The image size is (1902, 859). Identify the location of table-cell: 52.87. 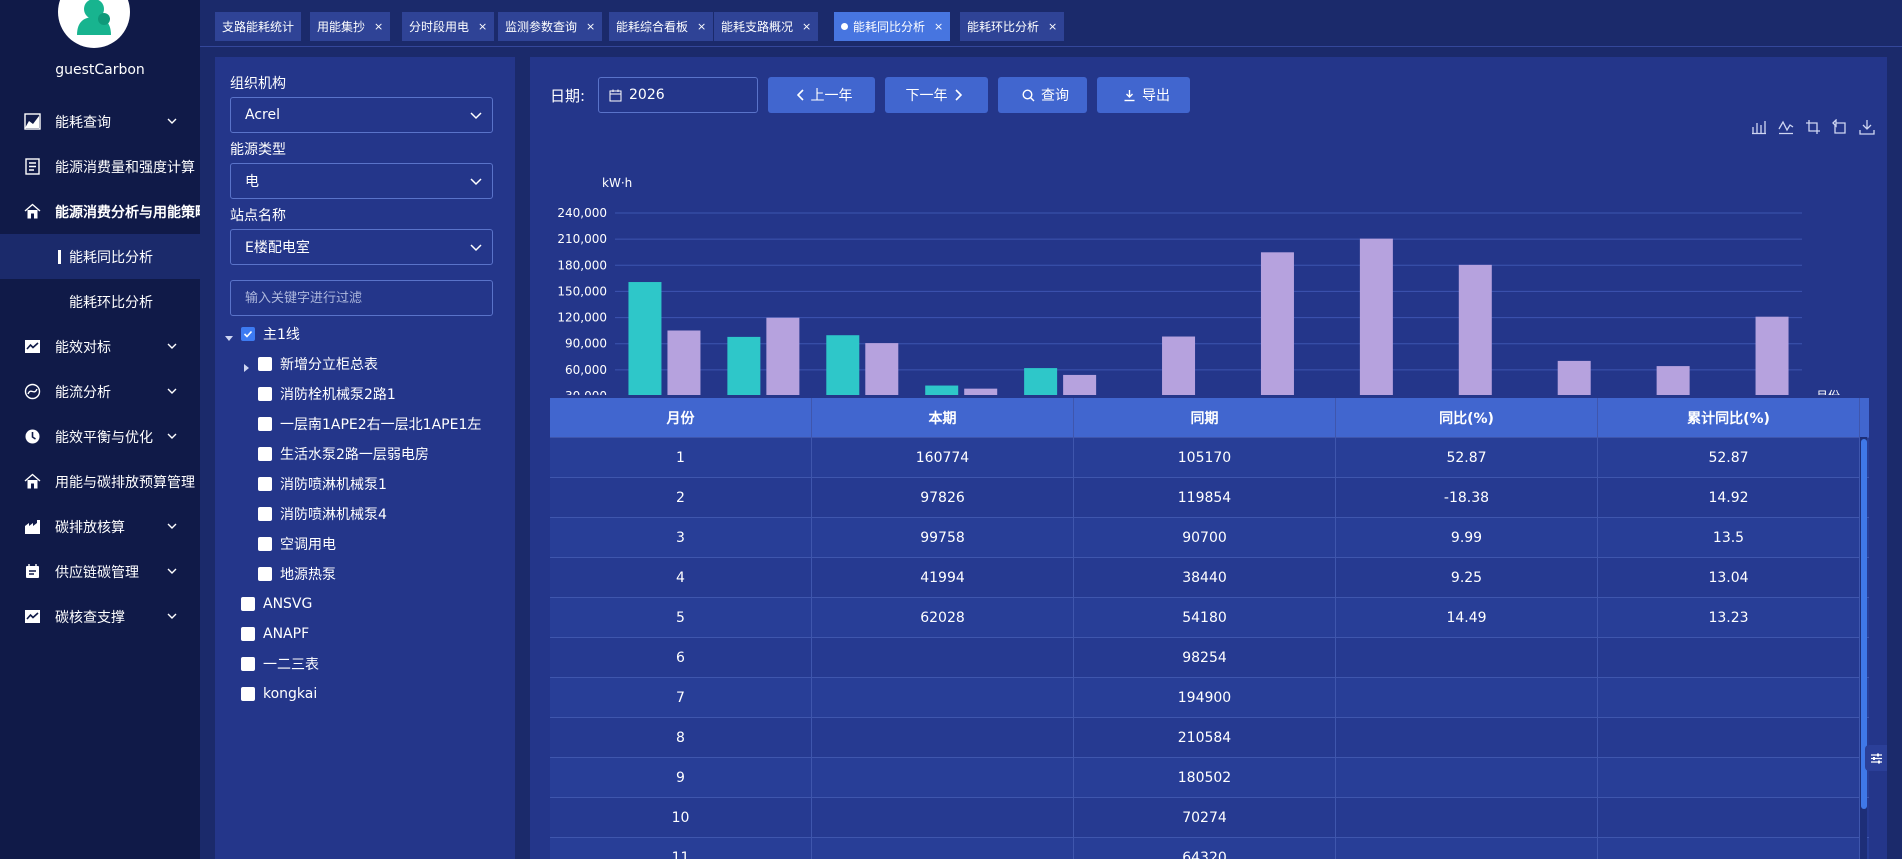
(1729, 457).